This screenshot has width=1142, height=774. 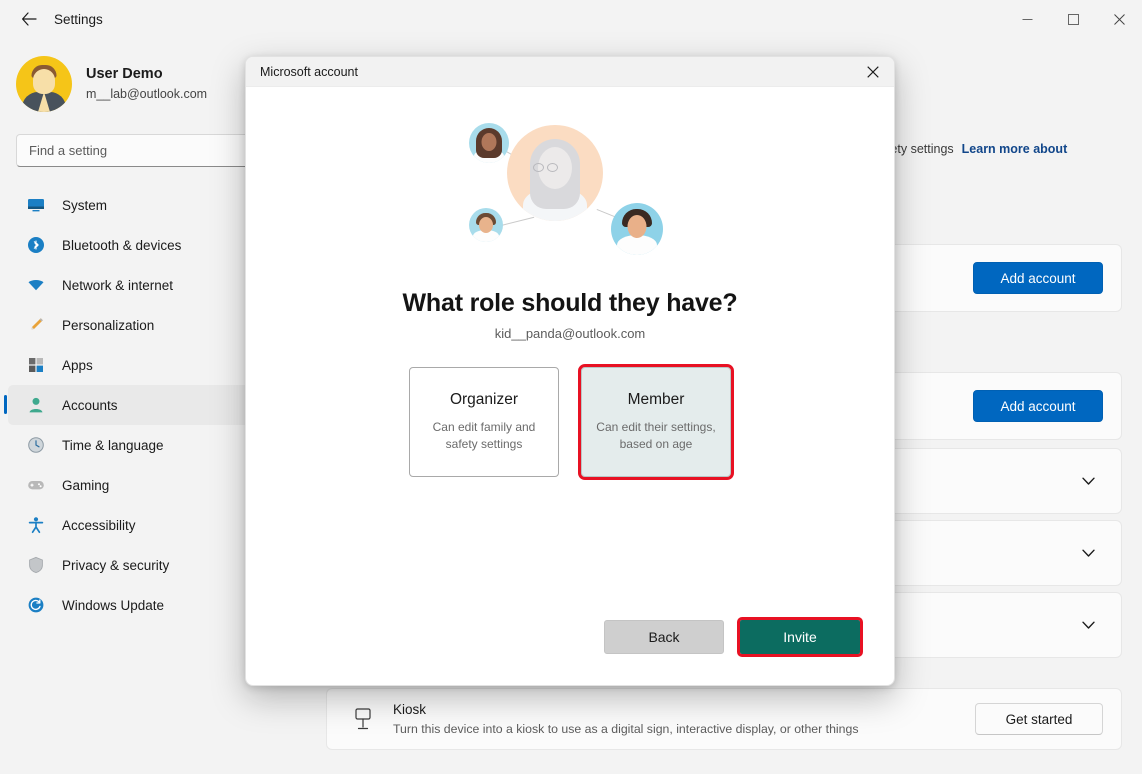 What do you see at coordinates (90, 405) in the screenshot?
I see `sidebar-item-label: Accounts` at bounding box center [90, 405].